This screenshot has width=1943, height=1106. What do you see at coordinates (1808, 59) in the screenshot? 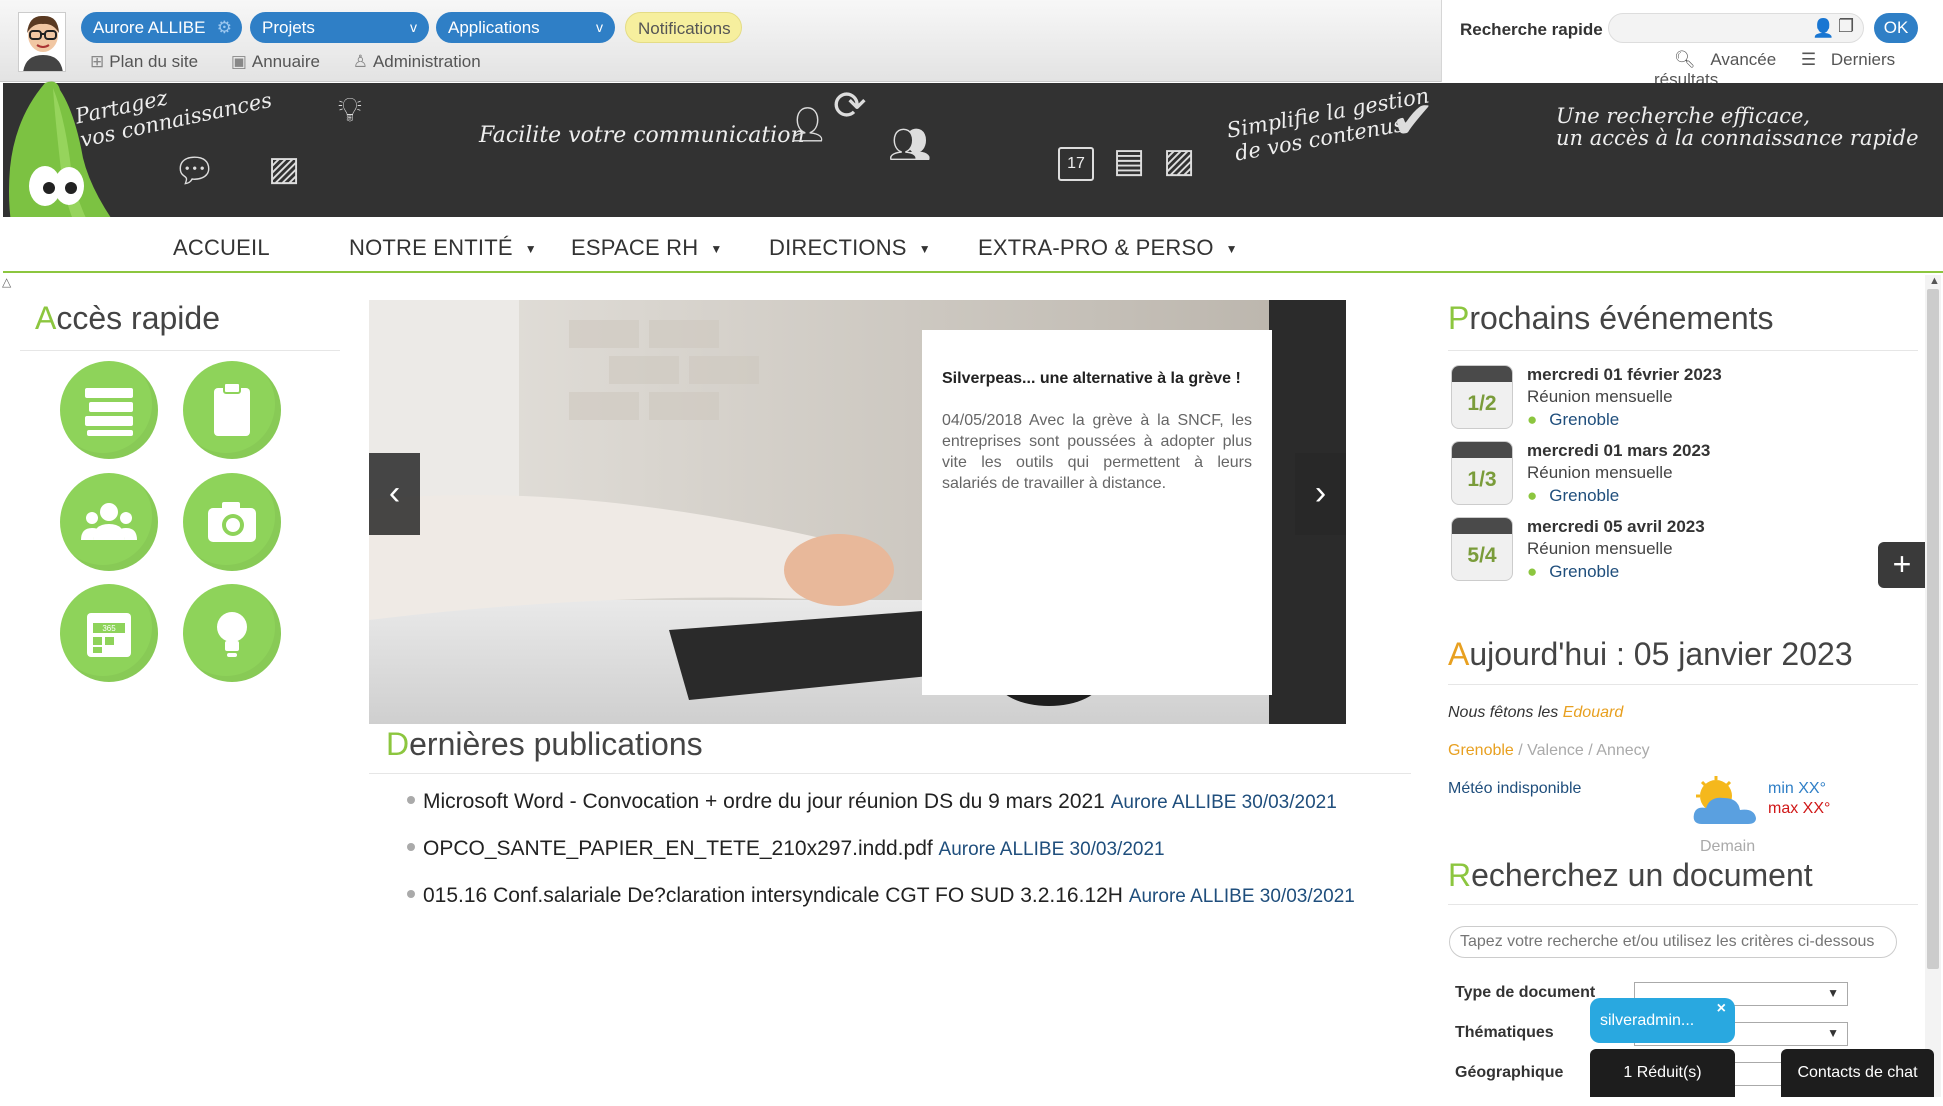
I see `list-icon: ☰` at bounding box center [1808, 59].